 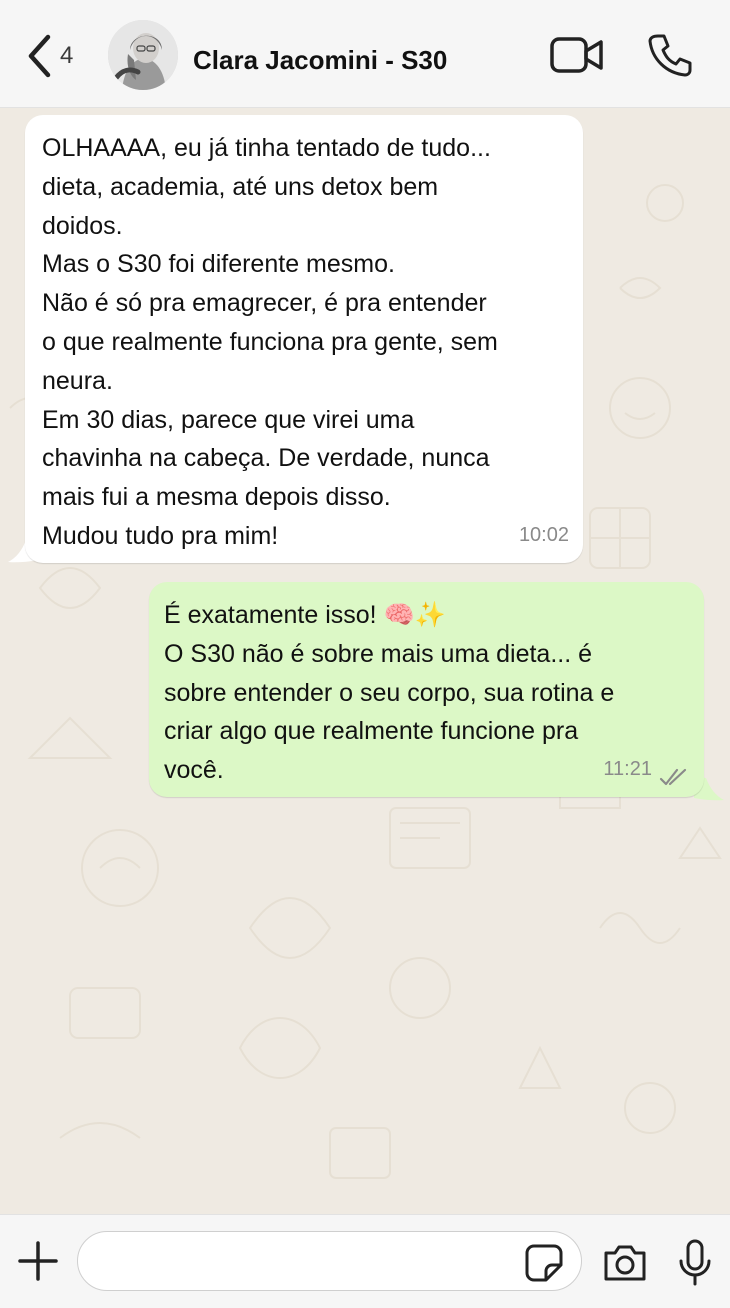 I want to click on message-line: Mas o S30 foi diferente mesmo., so click(x=218, y=264).